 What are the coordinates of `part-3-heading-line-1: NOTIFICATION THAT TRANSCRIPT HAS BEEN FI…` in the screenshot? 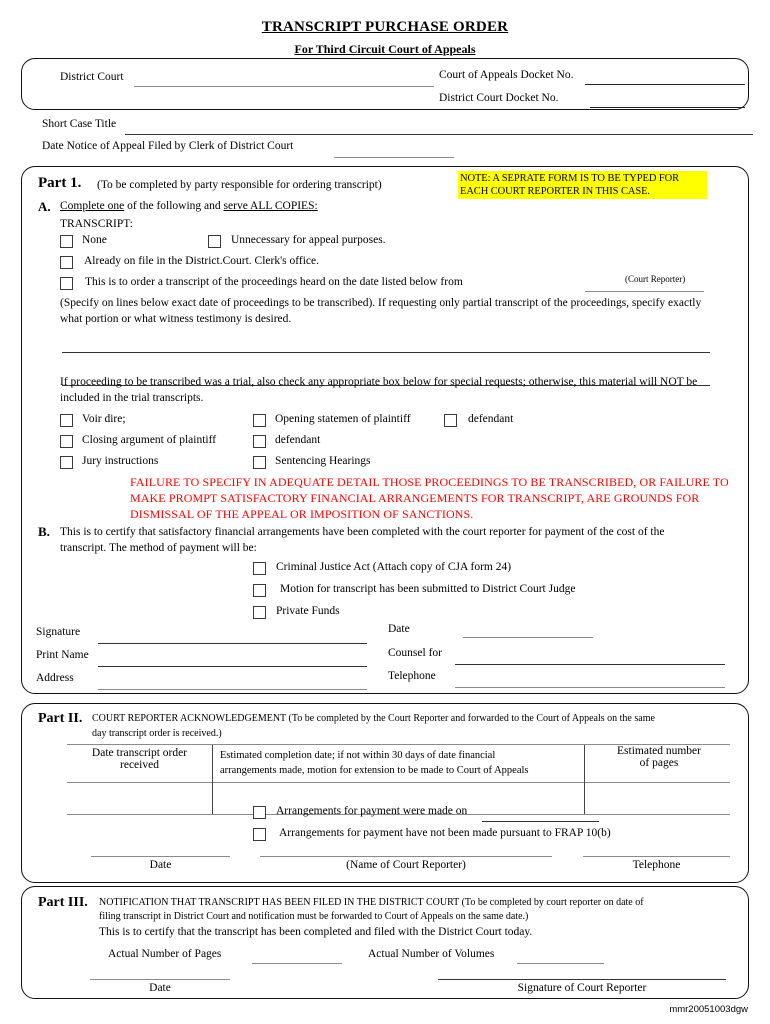 It's located at (371, 902).